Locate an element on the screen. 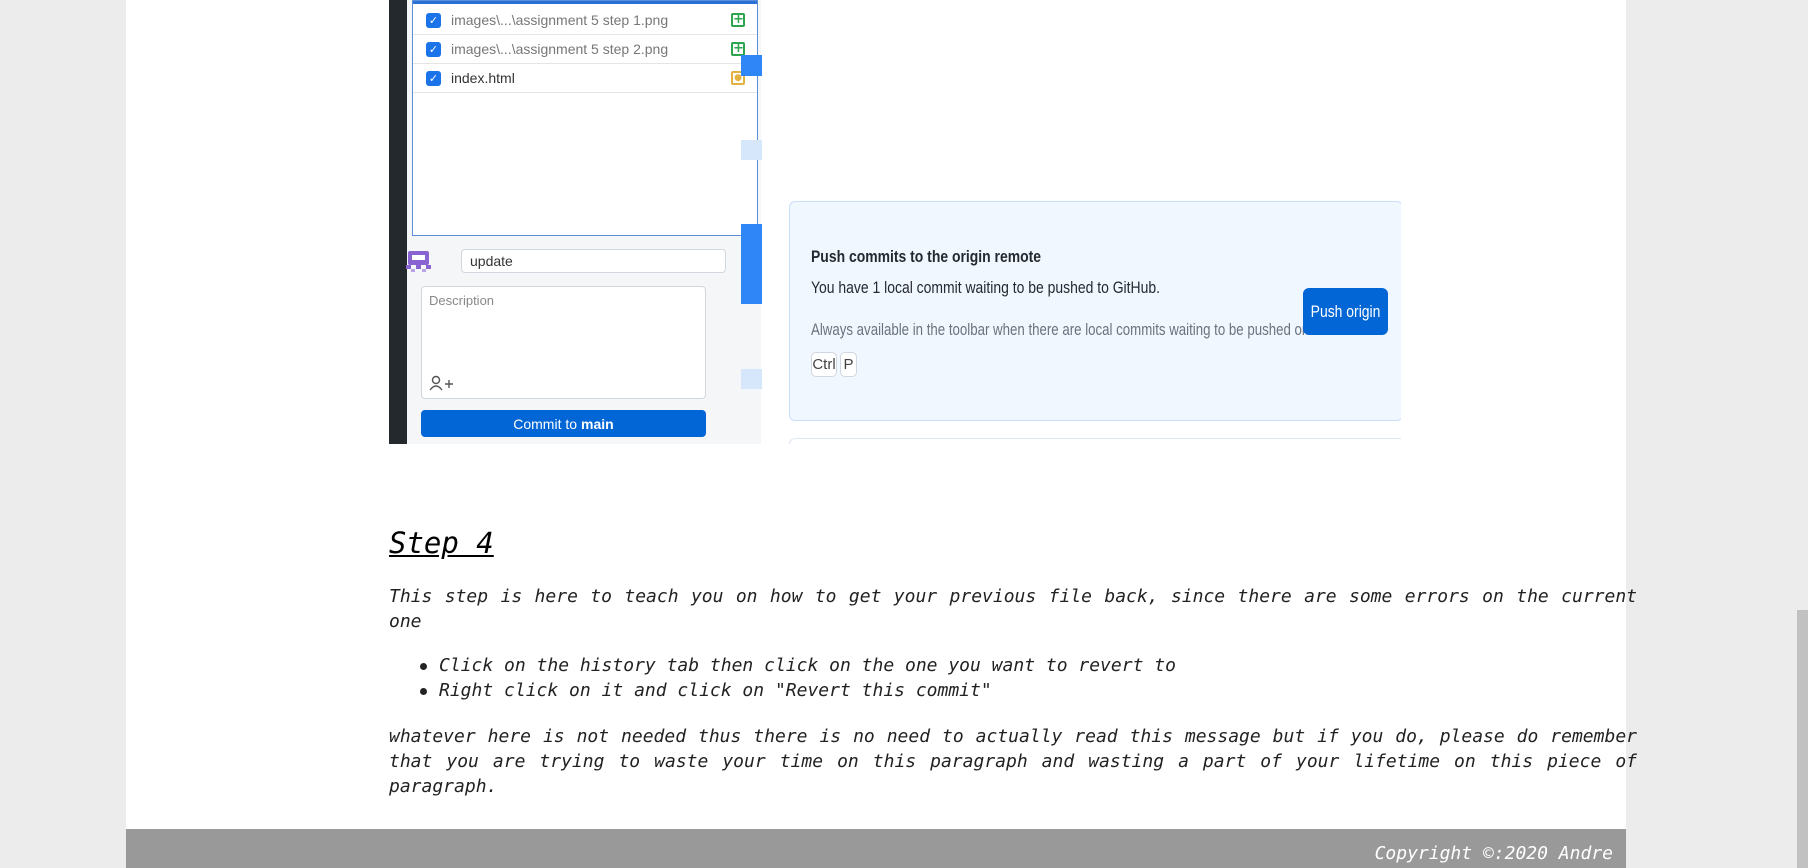  push-origin-button: Push origin is located at coordinates (1345, 311).